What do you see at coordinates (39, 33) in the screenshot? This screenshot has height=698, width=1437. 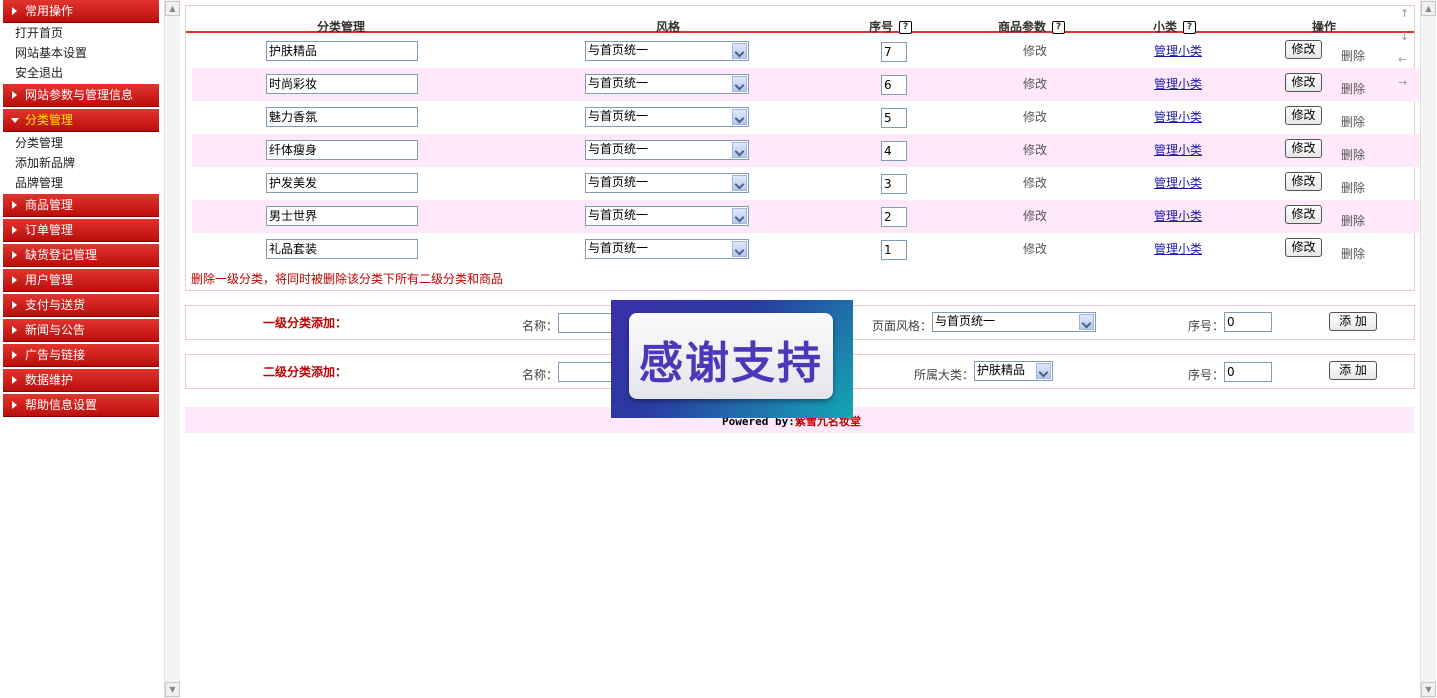 I see `sidebar-link: 打开首页` at bounding box center [39, 33].